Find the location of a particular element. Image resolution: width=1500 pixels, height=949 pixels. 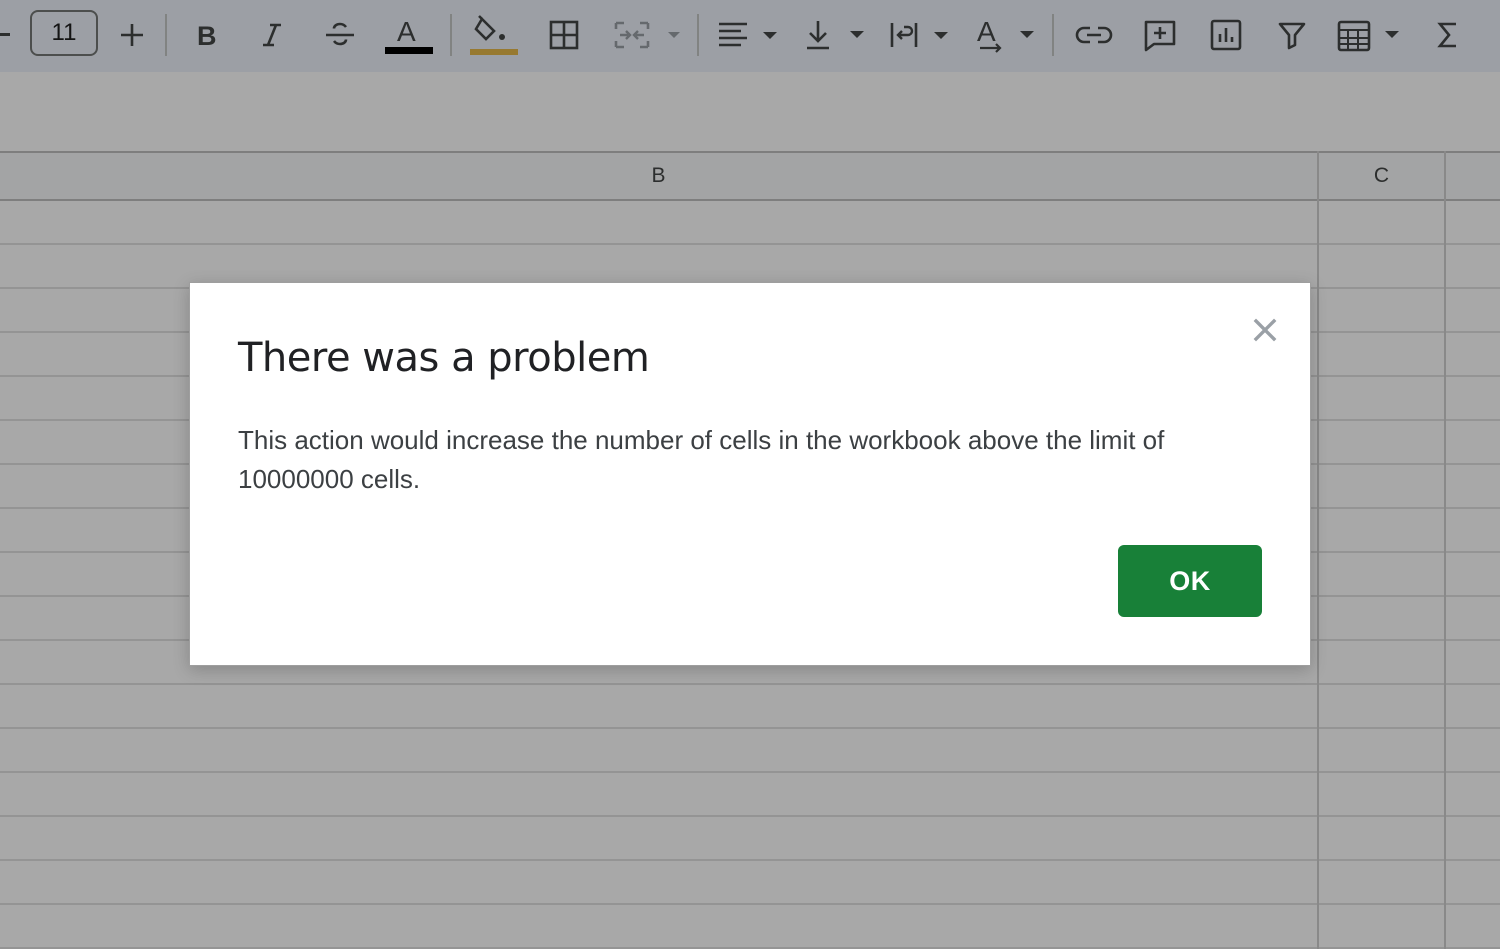

close-icon is located at coordinates (1265, 330).